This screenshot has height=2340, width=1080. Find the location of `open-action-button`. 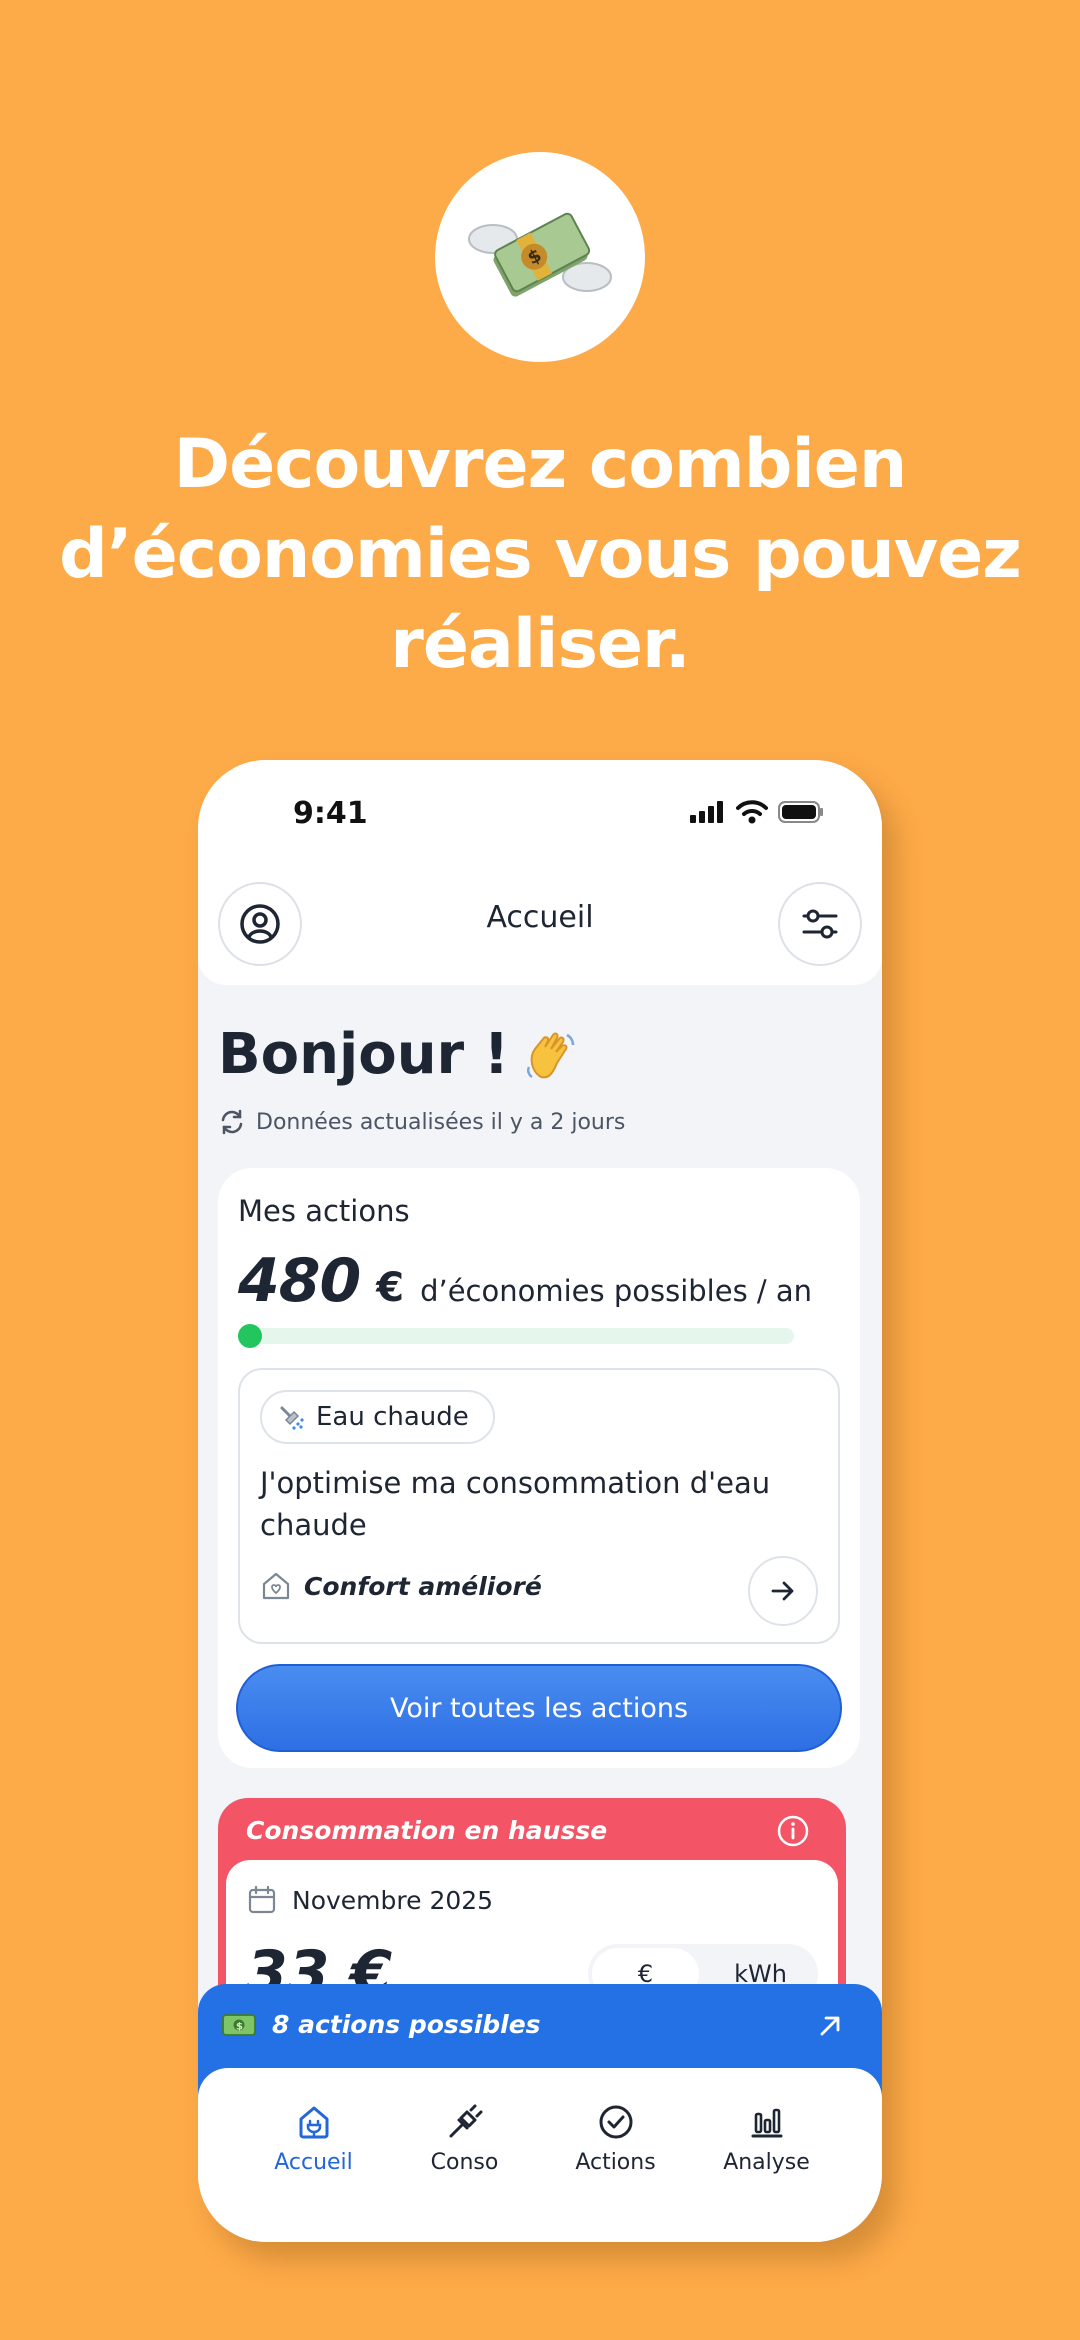

open-action-button is located at coordinates (783, 1591).